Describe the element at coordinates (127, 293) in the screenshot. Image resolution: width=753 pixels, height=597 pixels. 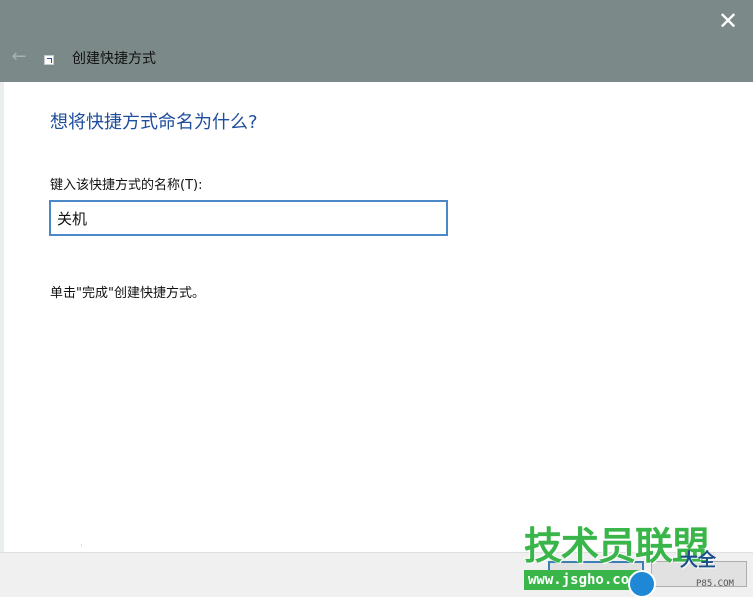
I see `finish-hint-text: 单击"完成"创建快捷方式。` at that location.